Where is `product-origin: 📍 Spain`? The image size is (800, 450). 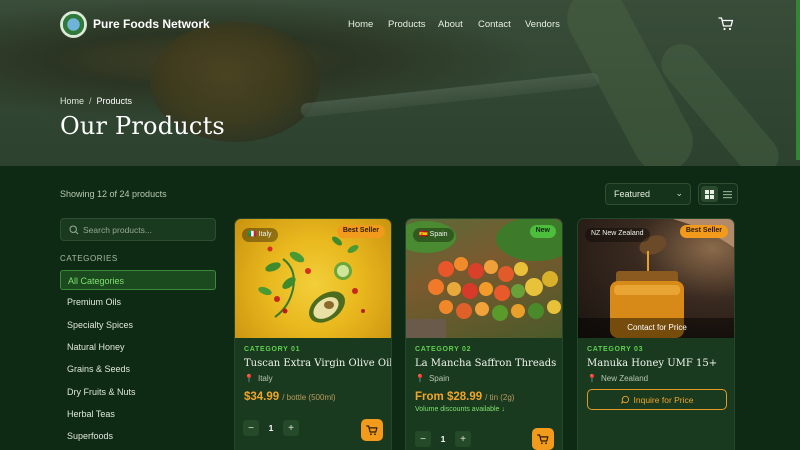 product-origin: 📍 Spain is located at coordinates (432, 378).